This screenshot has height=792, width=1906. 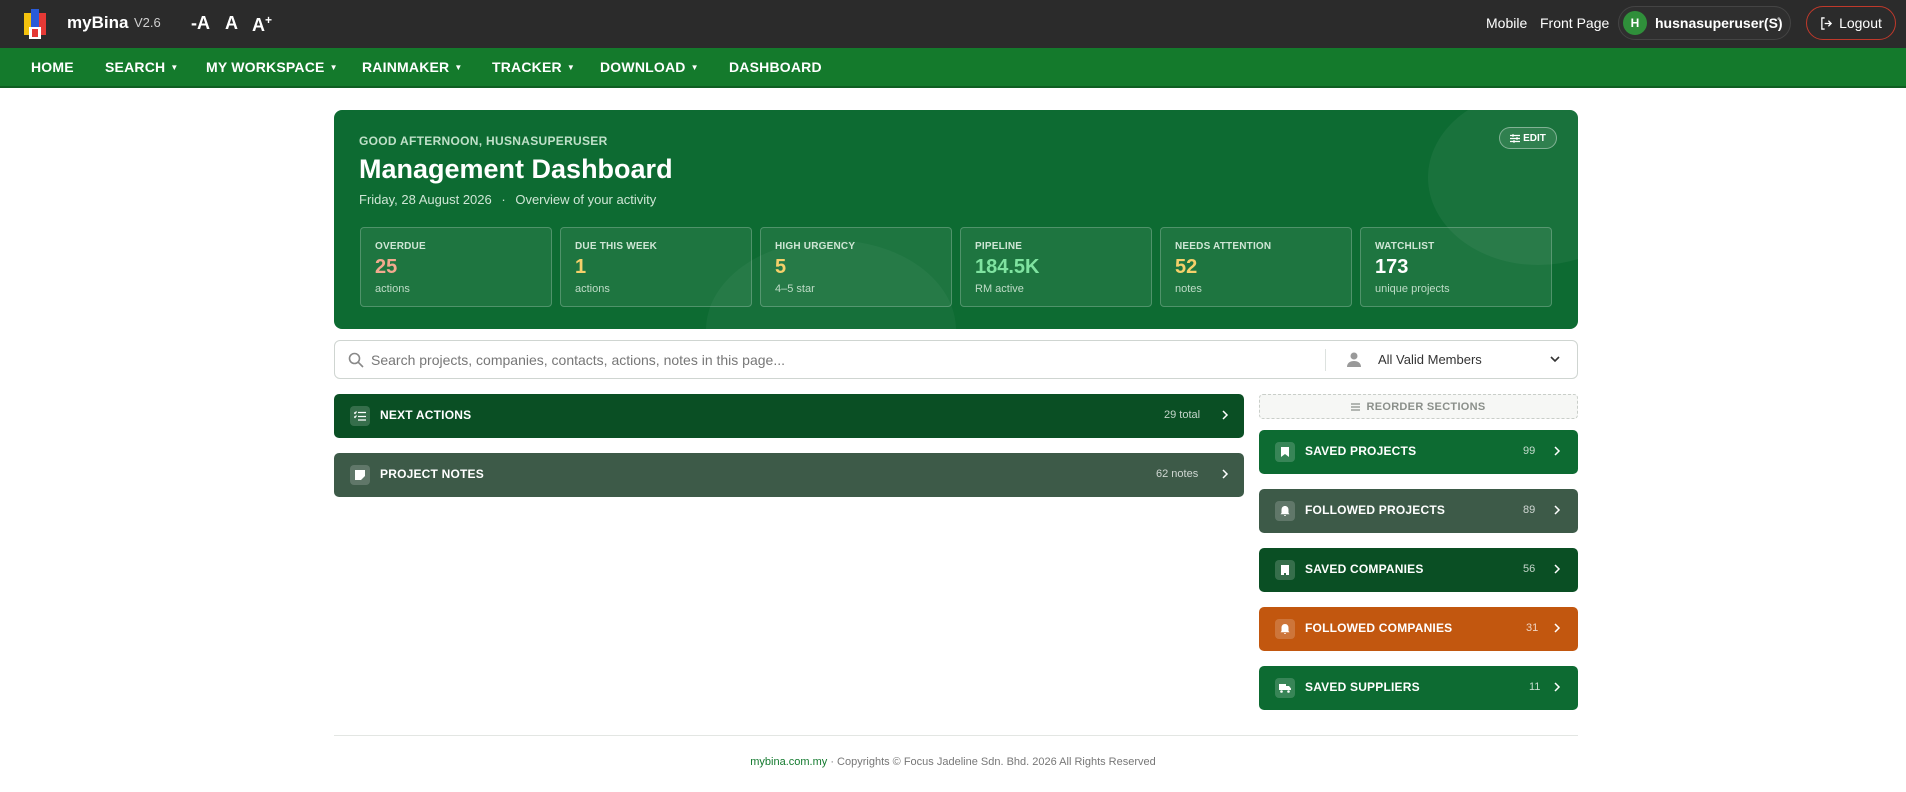 I want to click on stat-card-watchlist: WATCHLIST 173 unique projects, so click(x=1456, y=267).